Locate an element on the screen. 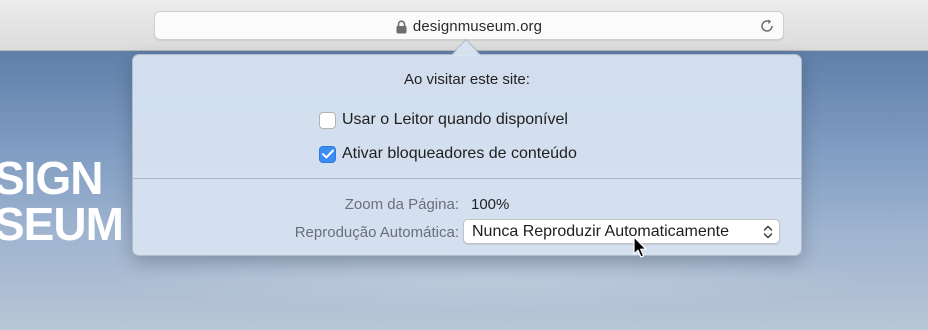 The image size is (928, 330). reader-option: Usar o Leitor quando disponível is located at coordinates (443, 120).